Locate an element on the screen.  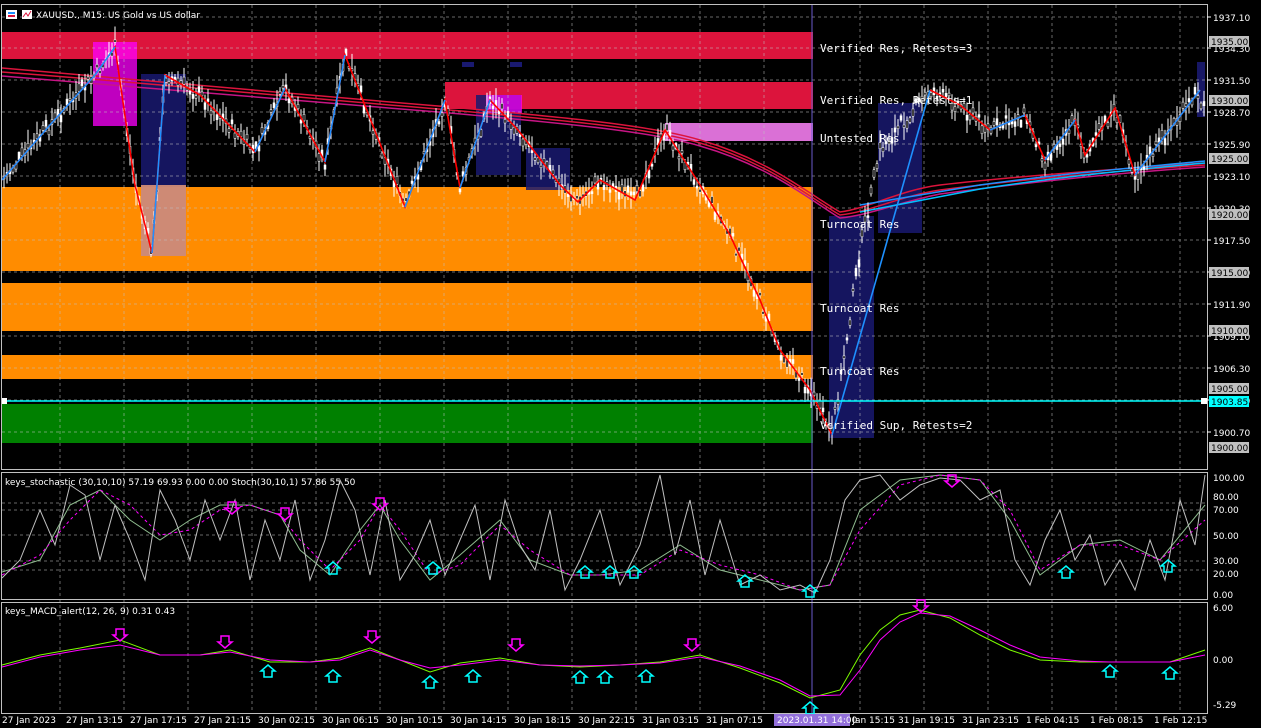
price-mark-label: 1915.00 is located at coordinates (1229, 274).